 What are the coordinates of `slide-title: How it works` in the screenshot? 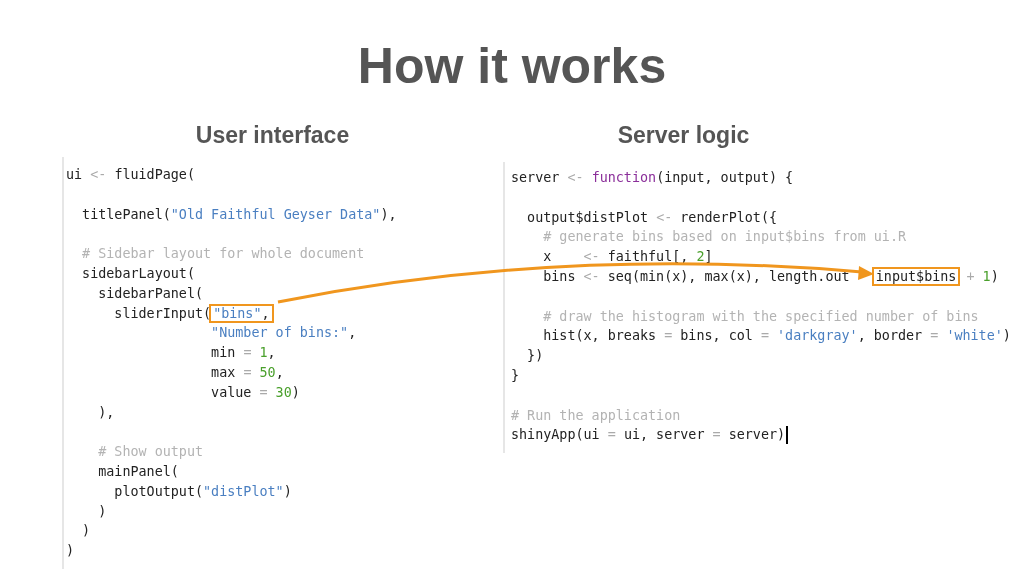 It's located at (512, 66).